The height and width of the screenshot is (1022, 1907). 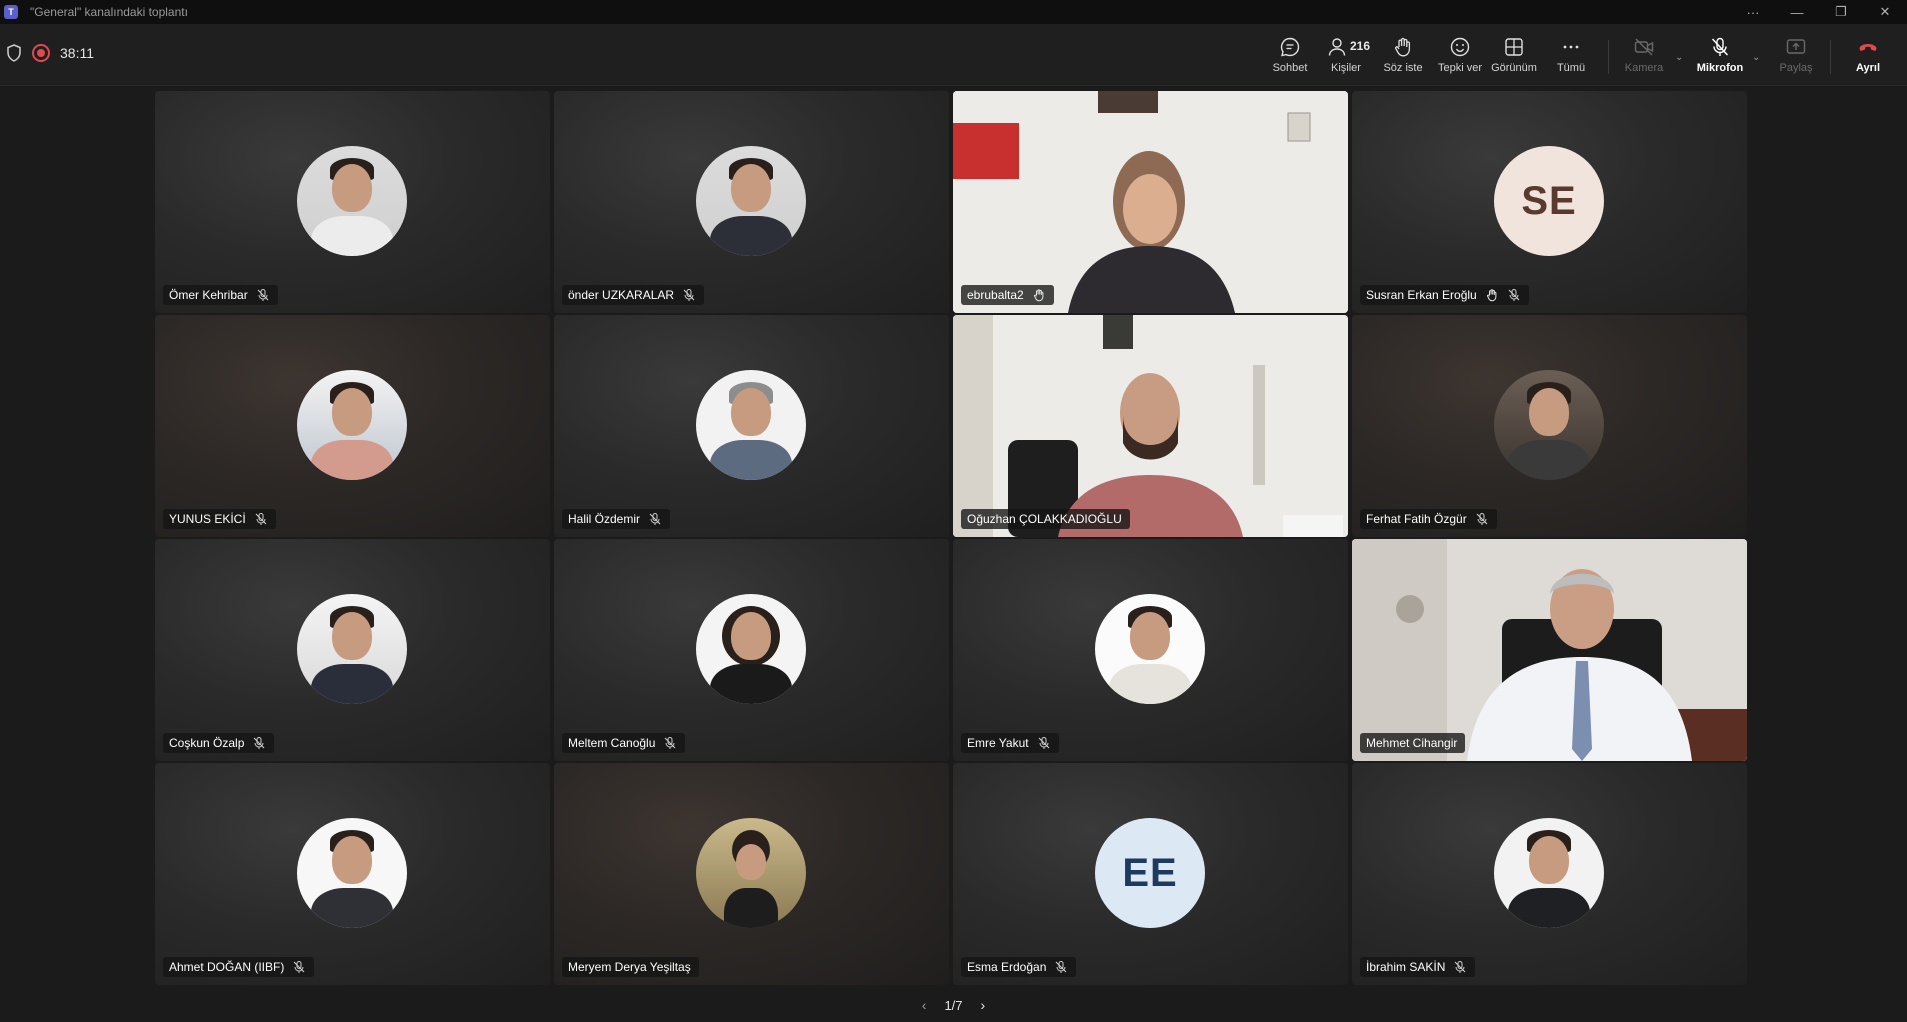 What do you see at coordinates (1796, 58) in the screenshot?
I see `share-button: Paylaş` at bounding box center [1796, 58].